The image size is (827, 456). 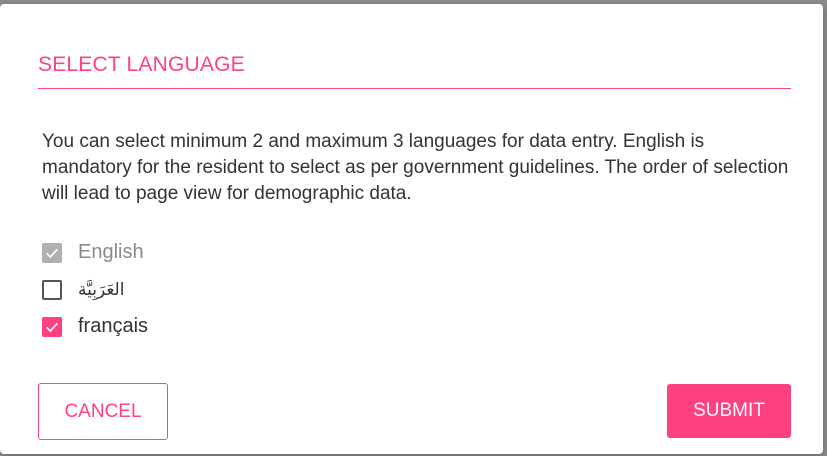 I want to click on english-label: English, so click(x=111, y=252).